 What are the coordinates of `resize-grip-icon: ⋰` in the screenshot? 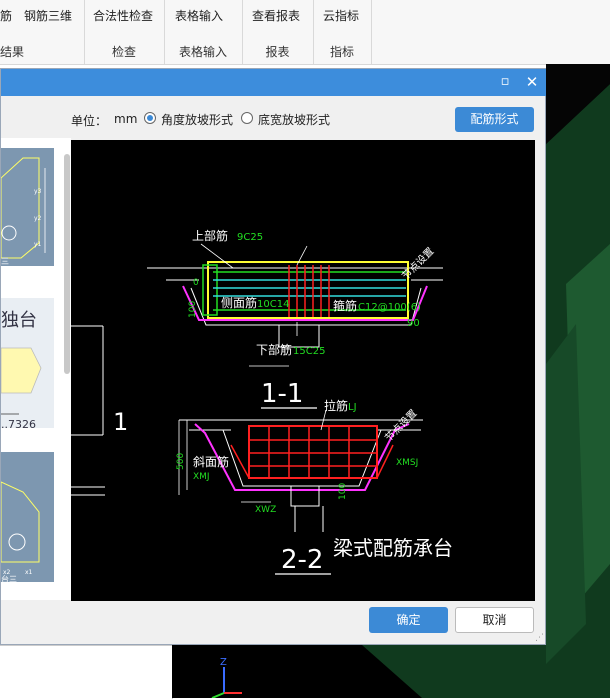 It's located at (539, 638).